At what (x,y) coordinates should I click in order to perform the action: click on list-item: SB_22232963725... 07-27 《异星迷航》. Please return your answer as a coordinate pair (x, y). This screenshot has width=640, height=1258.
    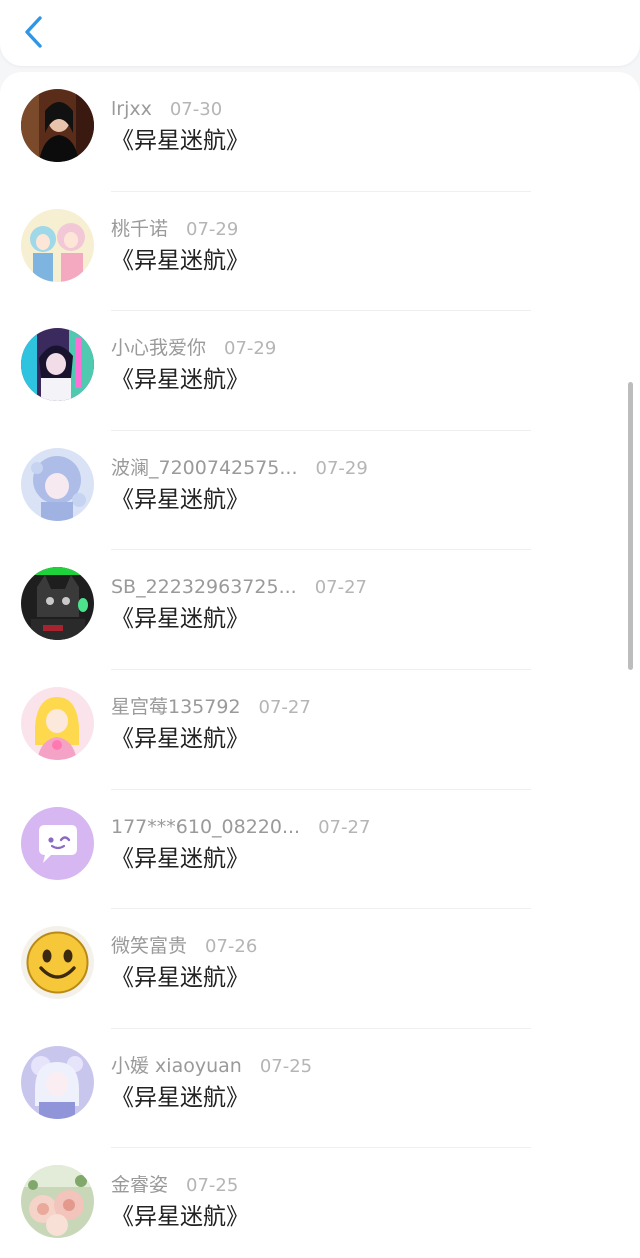
    Looking at the image, I should click on (320, 610).